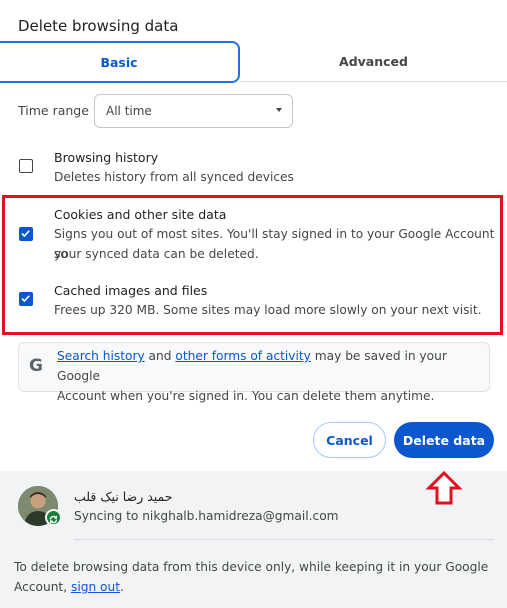  Describe the element at coordinates (373, 81) in the screenshot. I see `tab-divider` at that location.